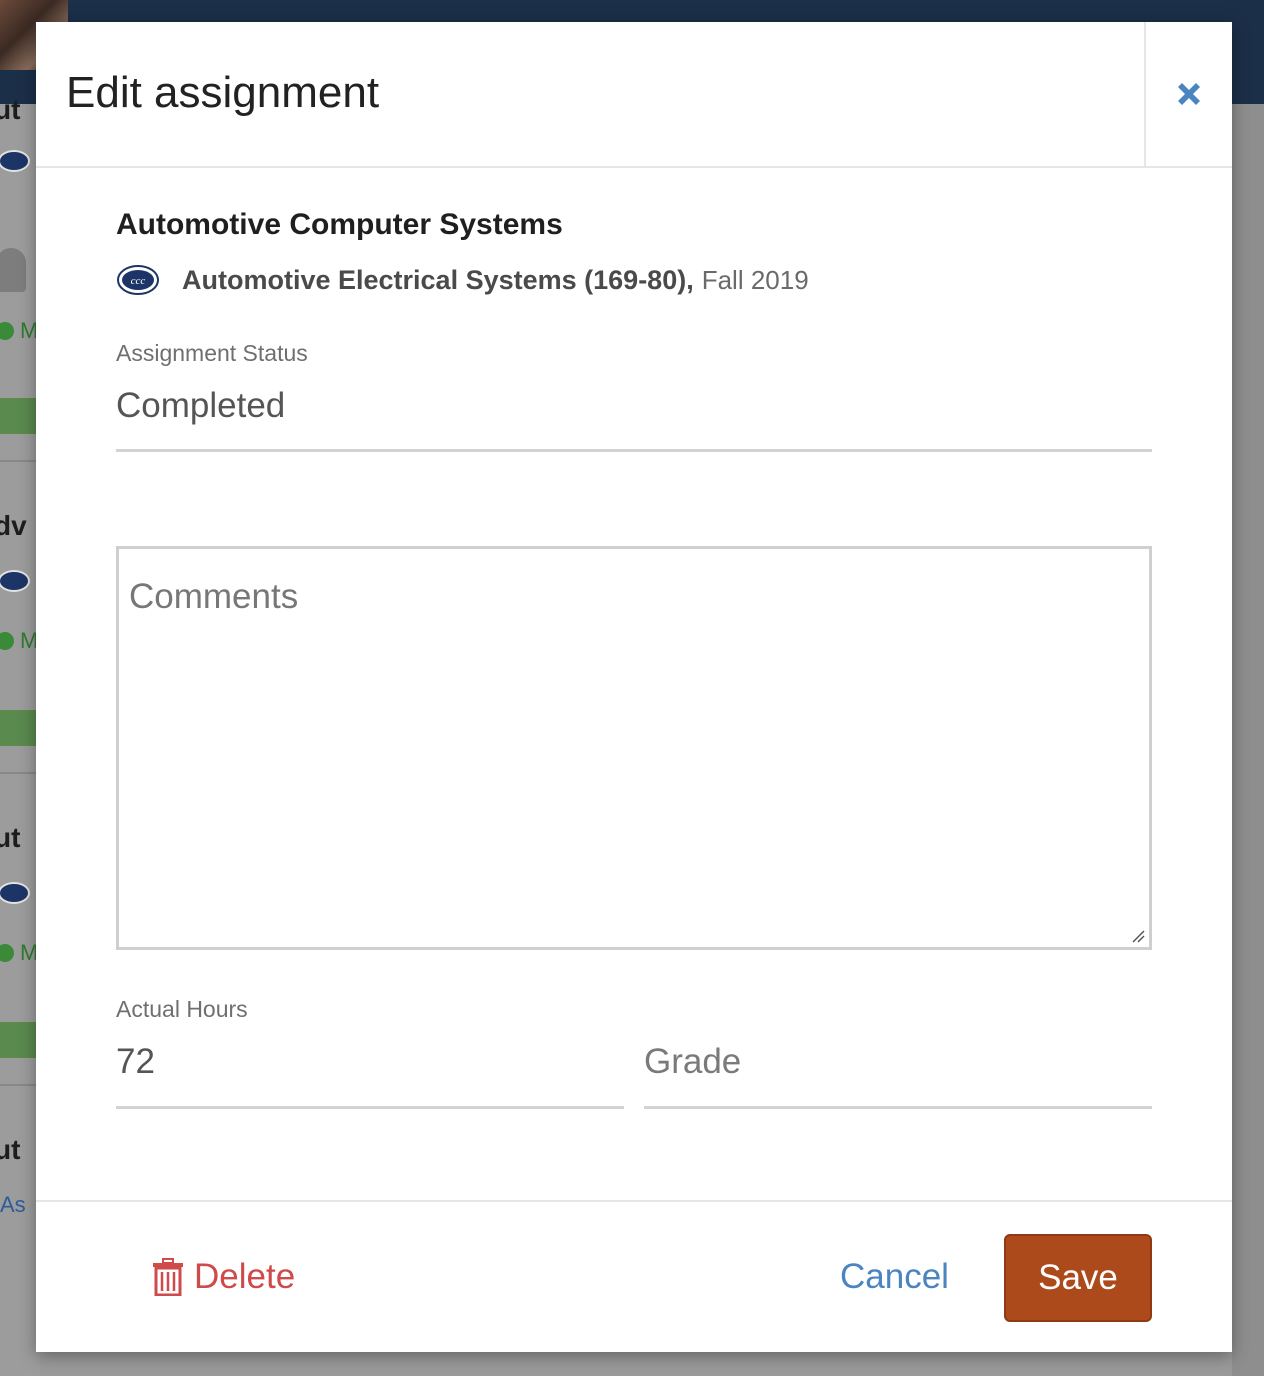 This screenshot has width=1264, height=1376. I want to click on assignment-status-label: Assignment Status, so click(212, 353).